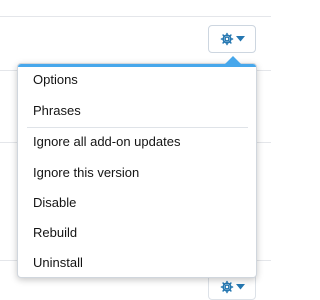 The image size is (320, 300). What do you see at coordinates (137, 203) in the screenshot?
I see `menu-item-disable: Disable` at bounding box center [137, 203].